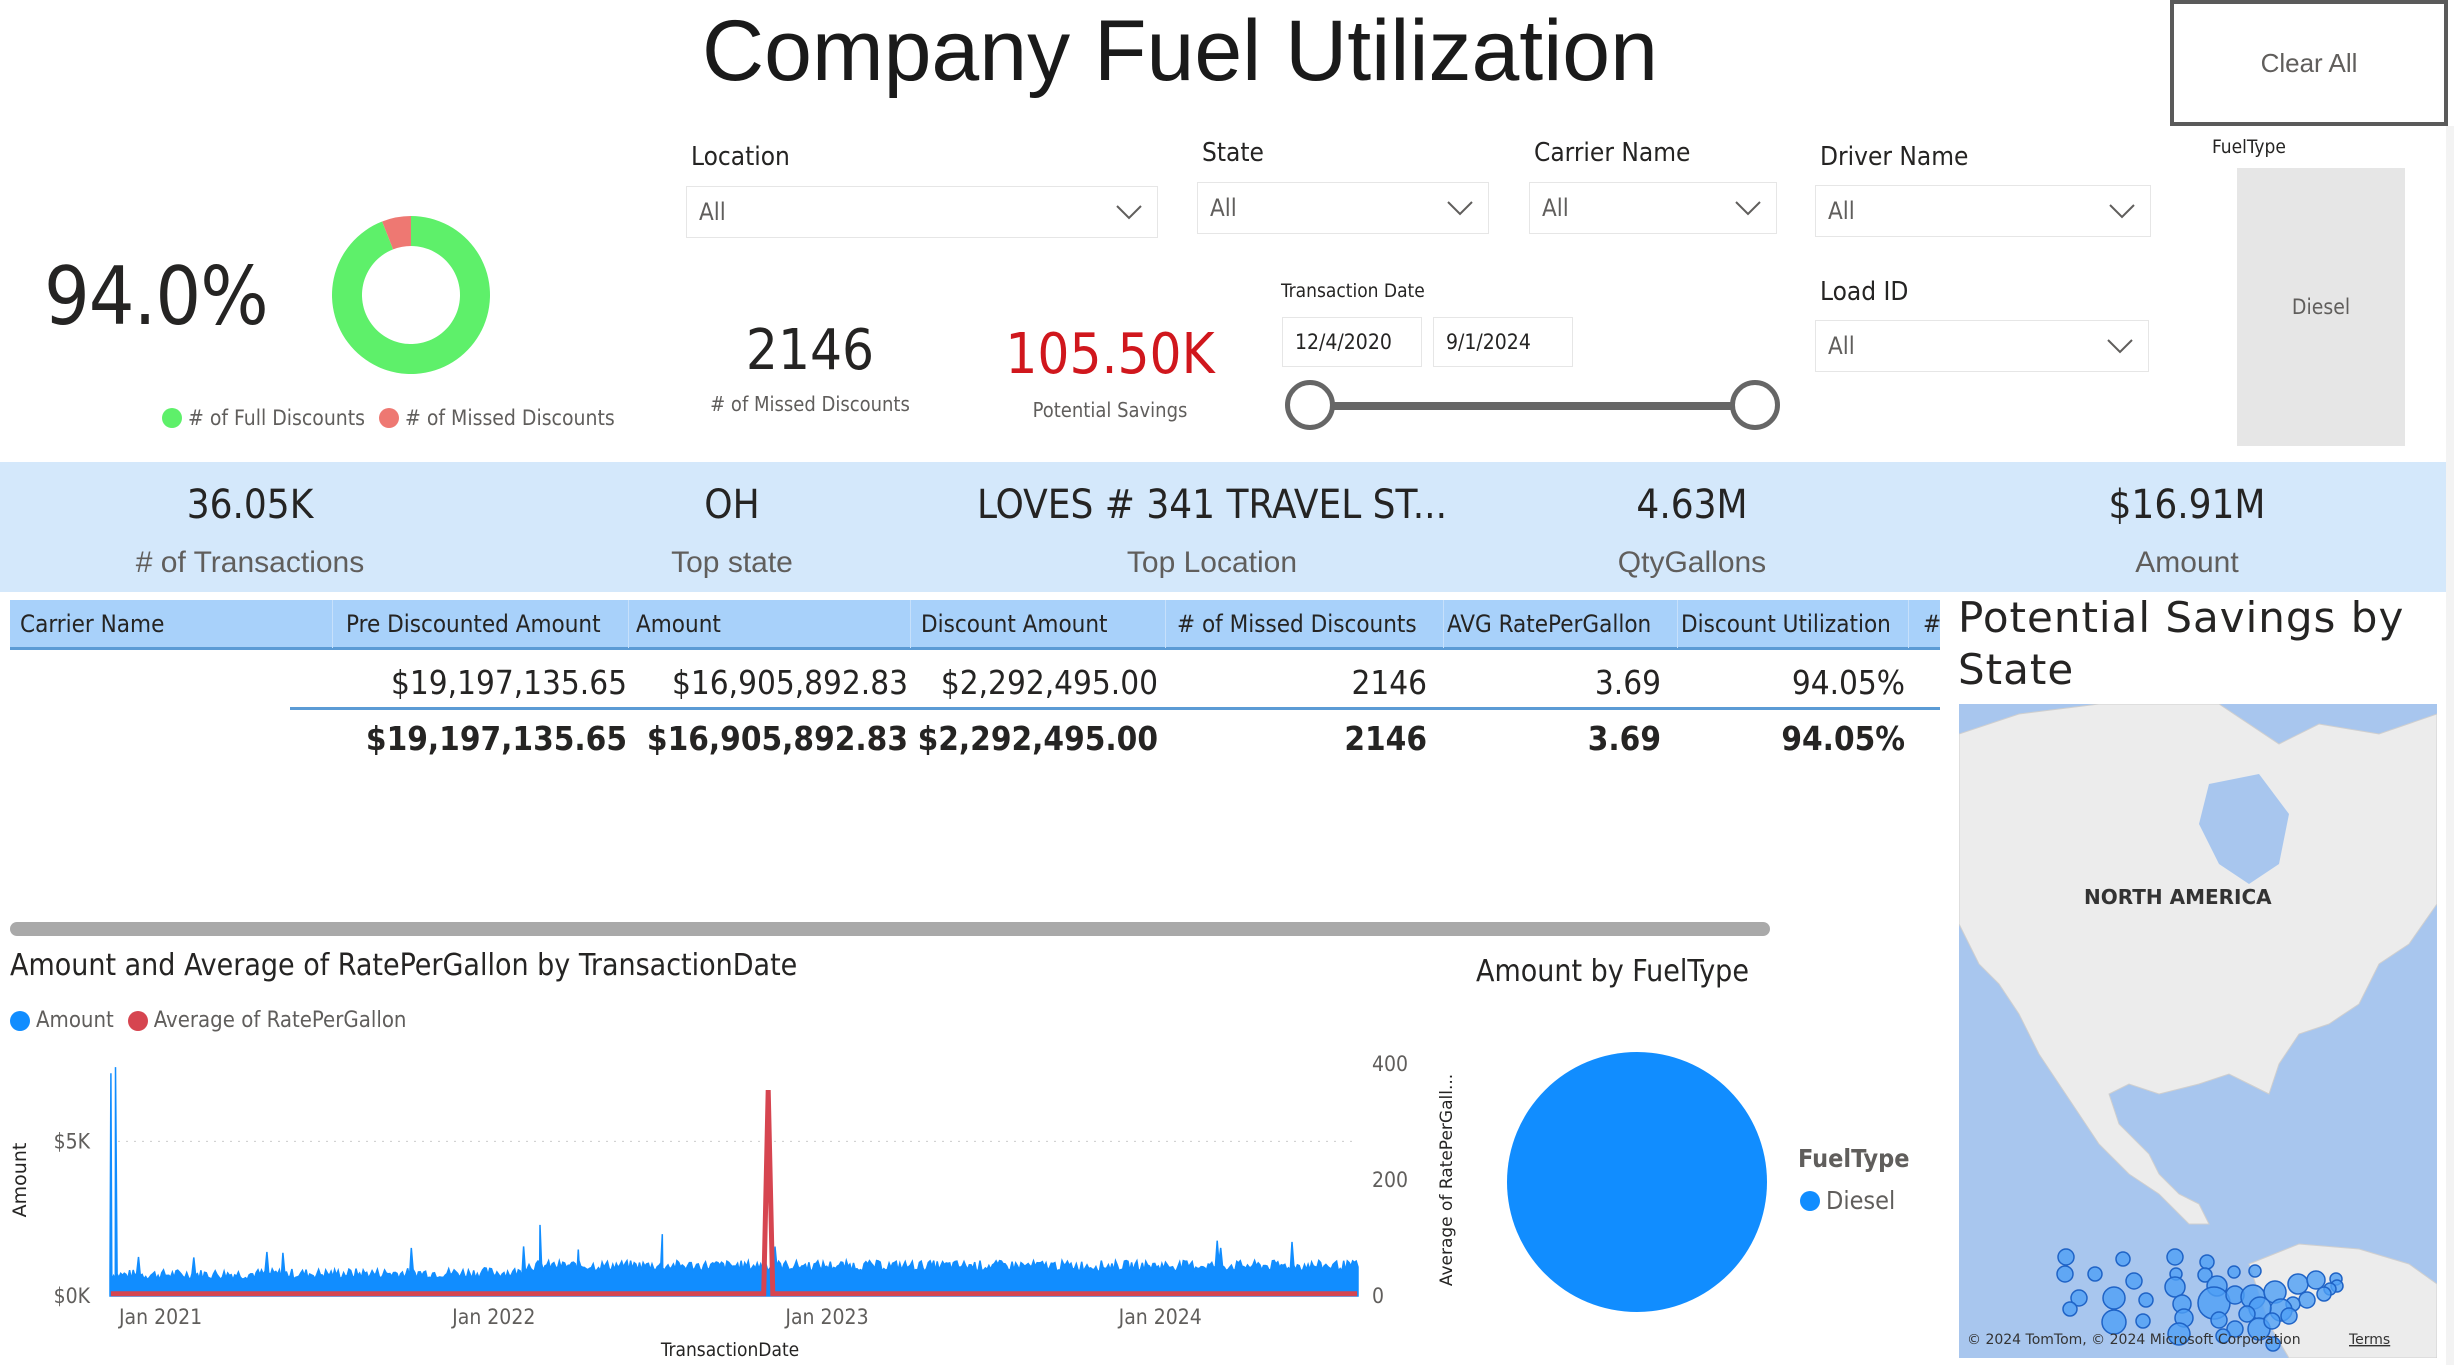  I want to click on kpi-qty-gallons: 4.63M QtyGallons, so click(1692, 531).